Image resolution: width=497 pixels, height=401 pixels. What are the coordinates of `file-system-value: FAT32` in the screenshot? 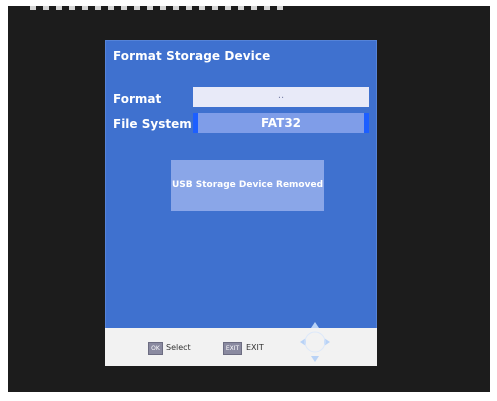 It's located at (281, 123).